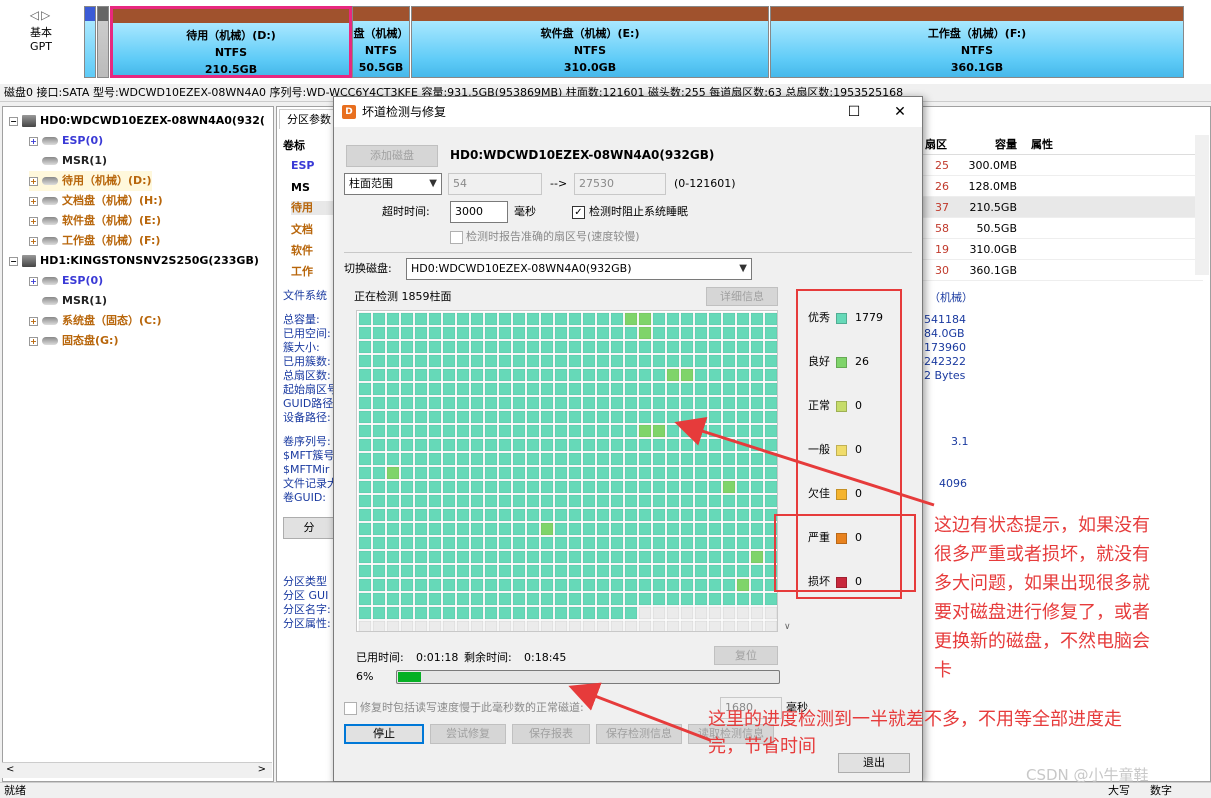 This screenshot has width=1211, height=798. What do you see at coordinates (1042, 583) in the screenshot?
I see `note-line: 多大问题，如果出现很多就` at bounding box center [1042, 583].